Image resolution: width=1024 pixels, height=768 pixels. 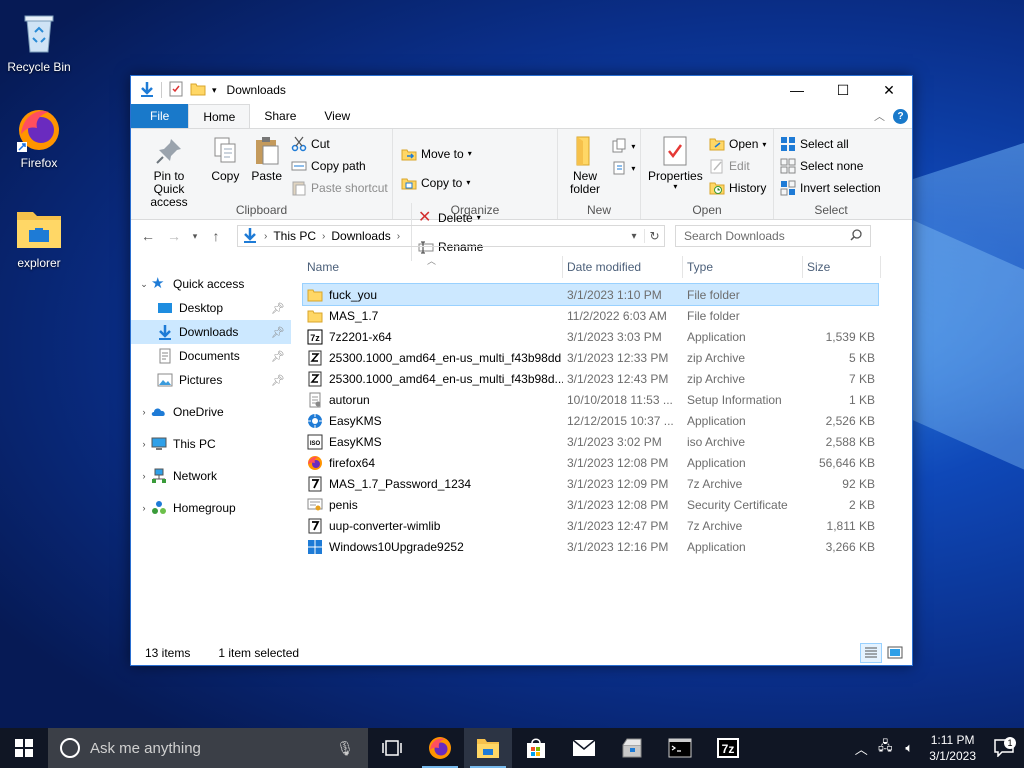 I want to click on nav-desktop: Desktop 📌︎, so click(x=211, y=308).